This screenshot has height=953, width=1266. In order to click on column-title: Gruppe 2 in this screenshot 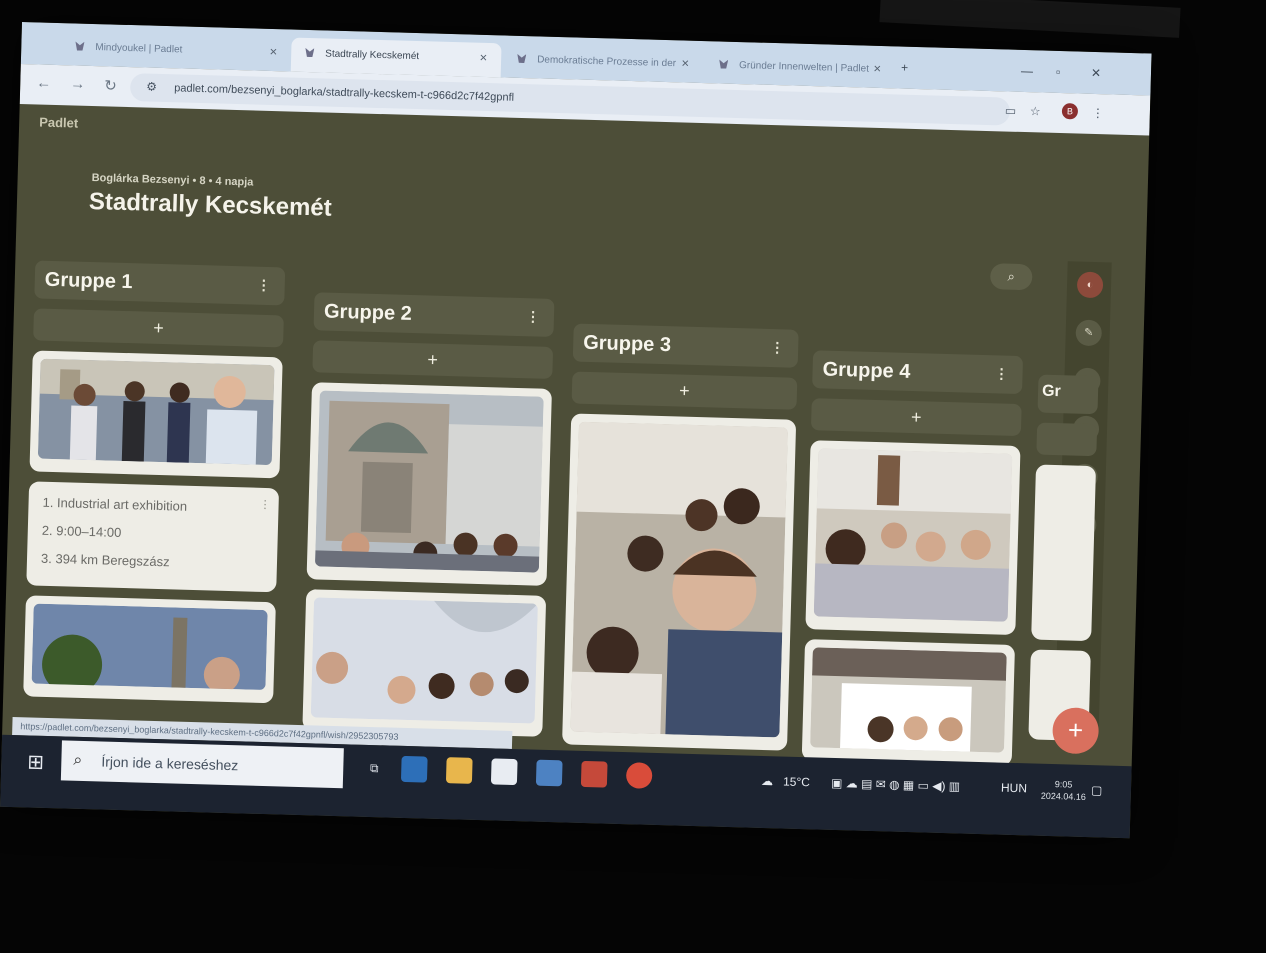, I will do `click(368, 312)`.